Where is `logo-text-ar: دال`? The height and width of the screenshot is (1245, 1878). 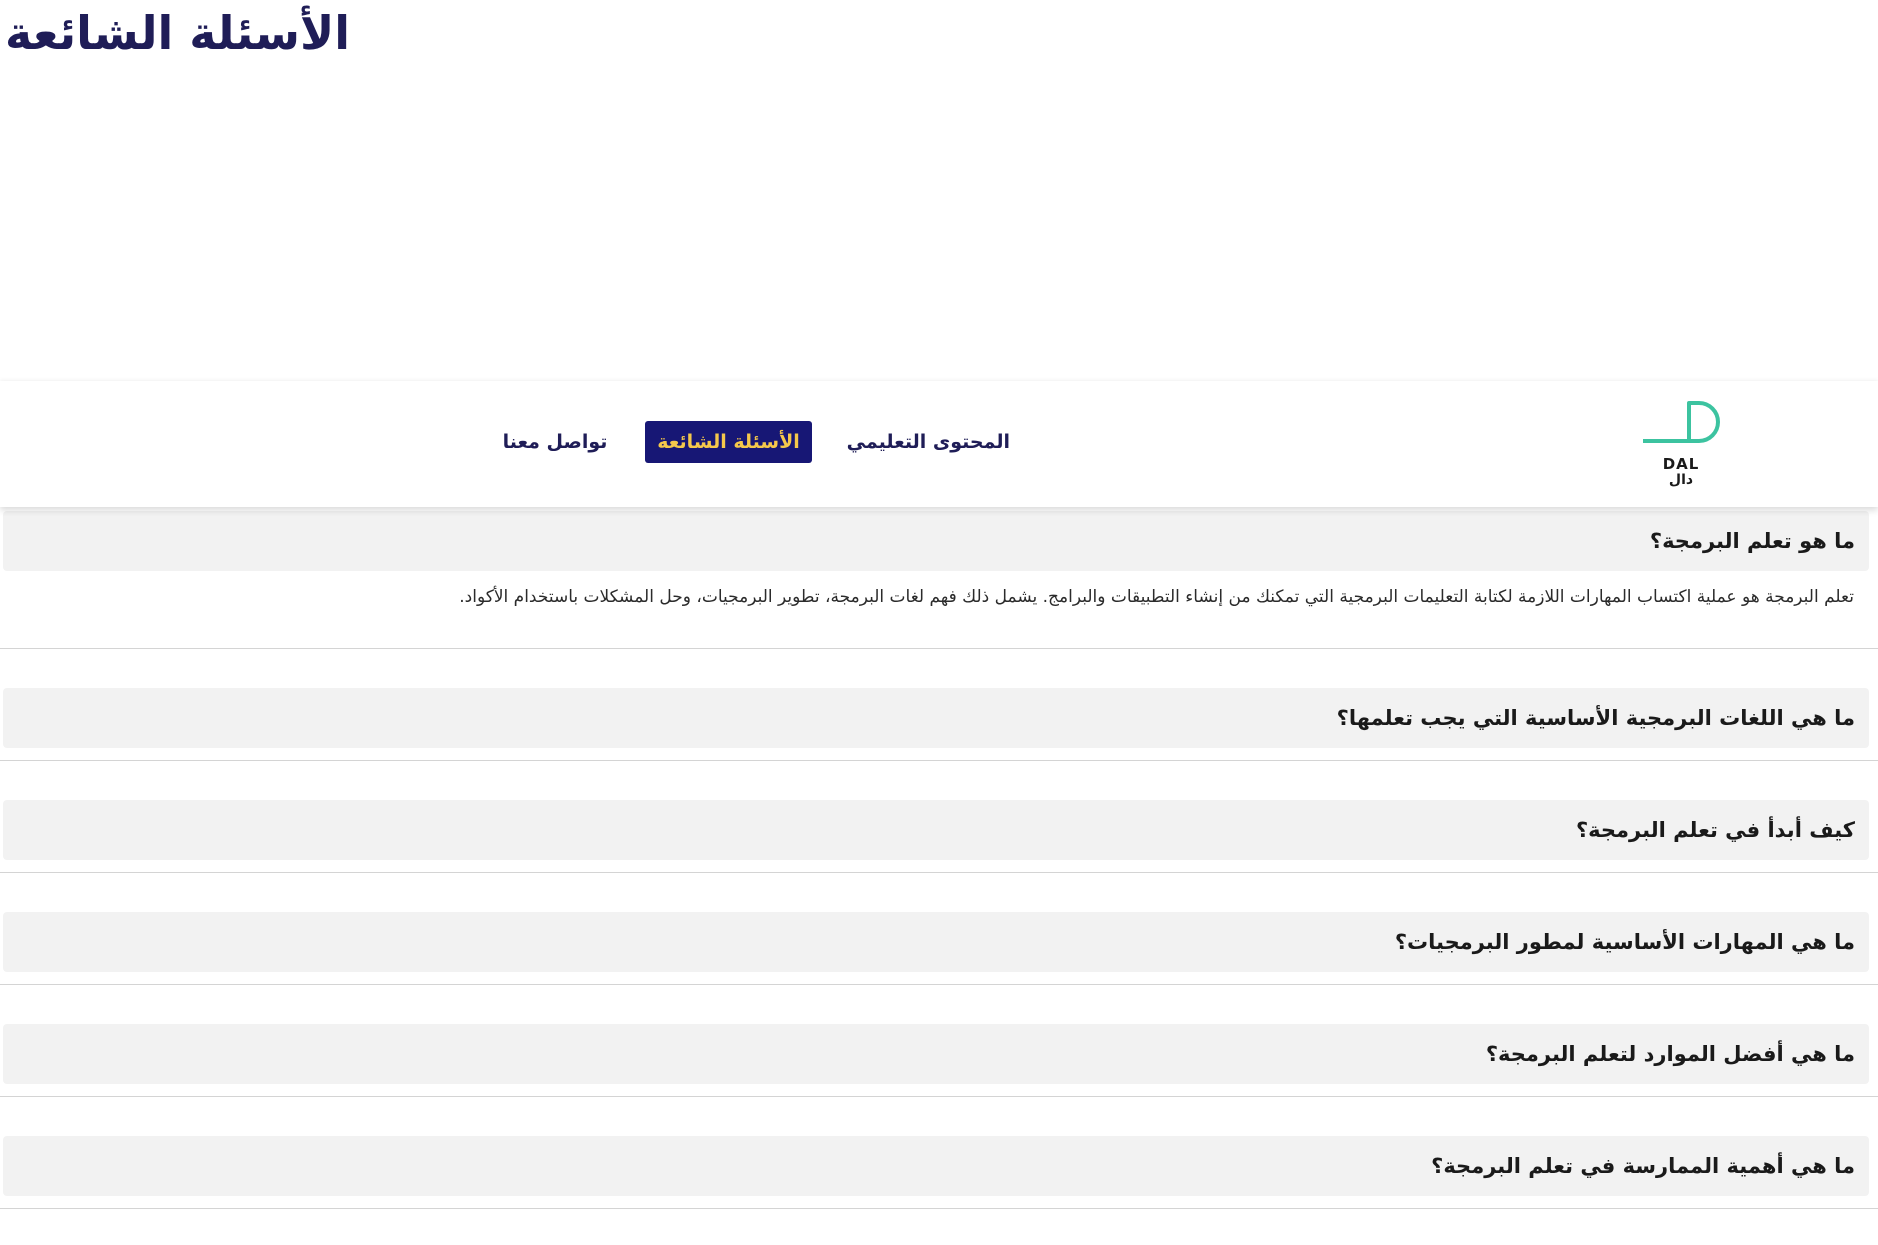
logo-text-ar: دال is located at coordinates (1681, 480).